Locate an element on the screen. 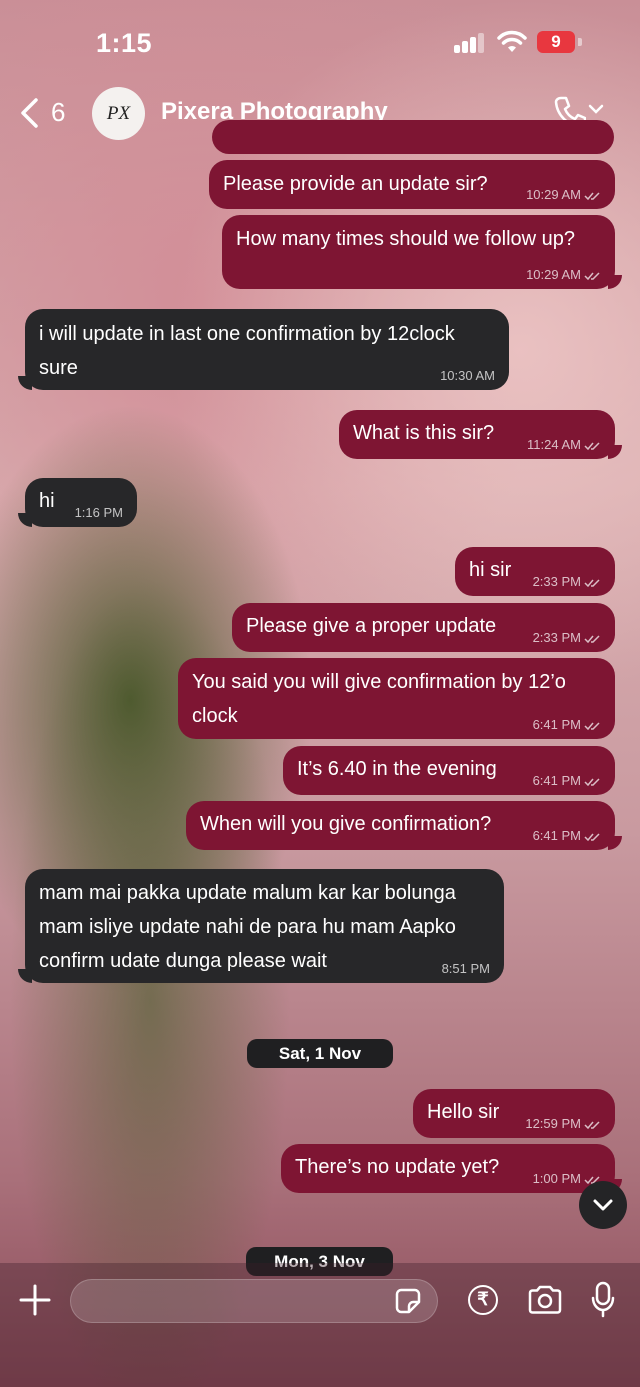  scroll-to-bottom-button is located at coordinates (603, 1205).